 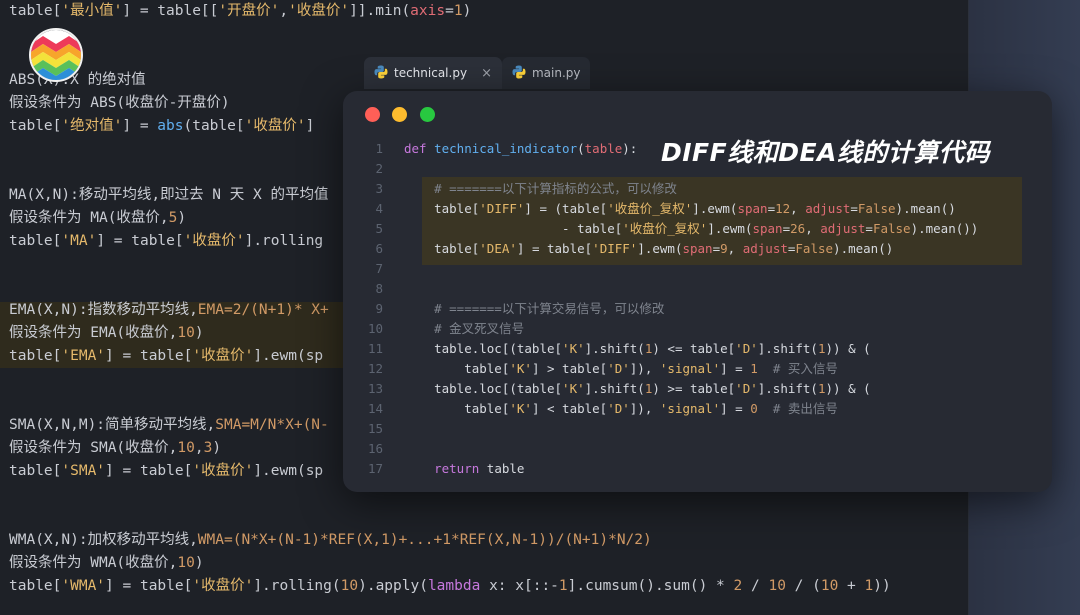 I want to click on line-number: 8, so click(x=379, y=288).